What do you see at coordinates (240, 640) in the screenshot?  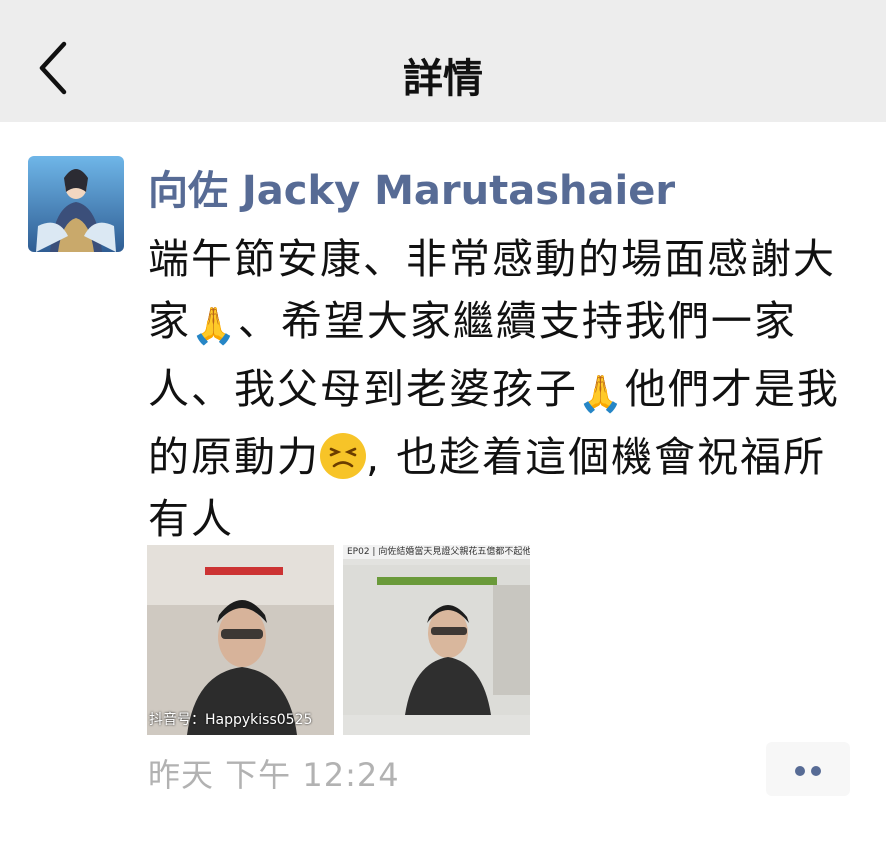 I see `post-image-1: 抖音号：Happykiss0525` at bounding box center [240, 640].